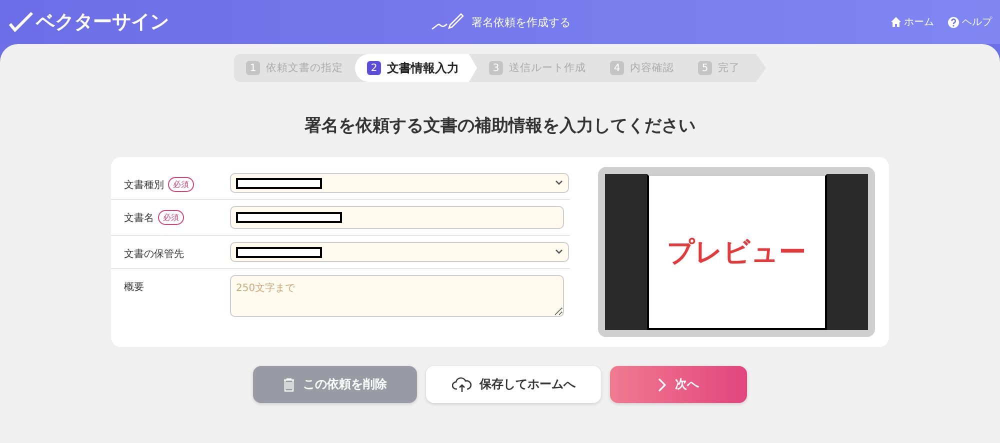 The width and height of the screenshot is (1000, 443). What do you see at coordinates (154, 254) in the screenshot?
I see `field-label: 文書の保管先` at bounding box center [154, 254].